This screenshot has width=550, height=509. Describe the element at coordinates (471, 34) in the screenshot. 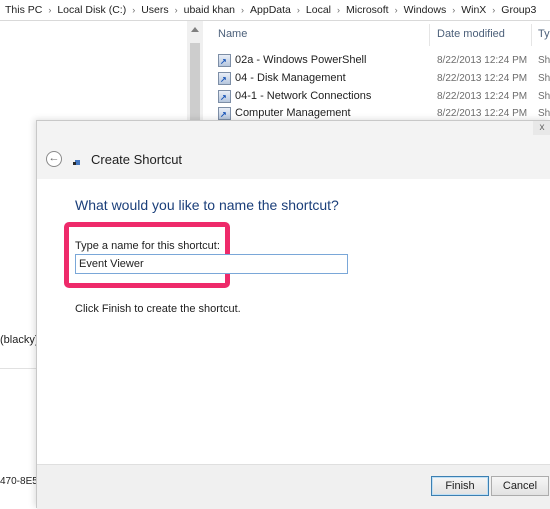

I see `column-header-date-modified: Date modified` at that location.